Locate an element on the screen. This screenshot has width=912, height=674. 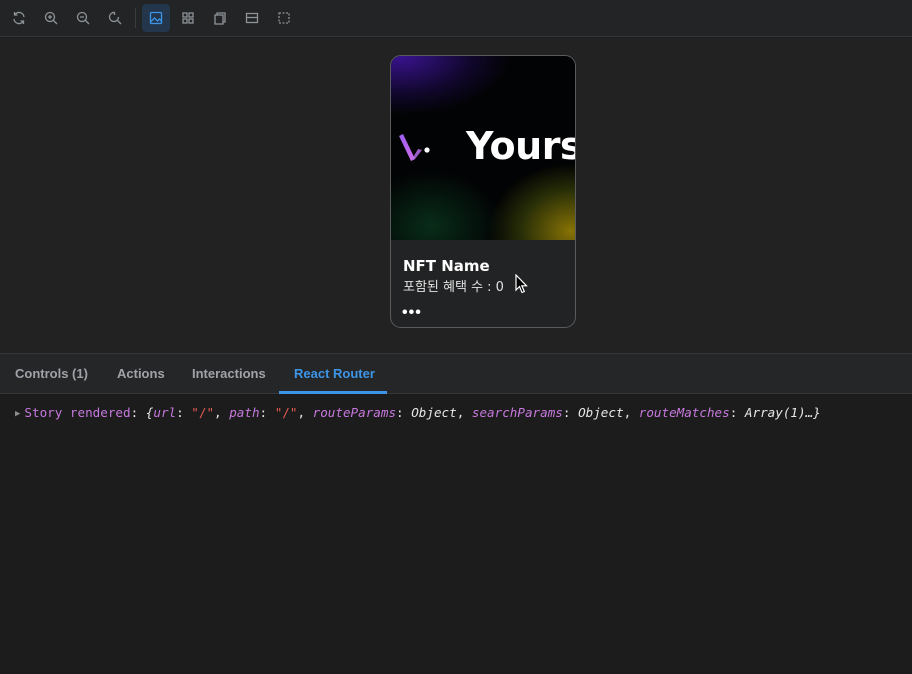
measure-button is located at coordinates (252, 18).